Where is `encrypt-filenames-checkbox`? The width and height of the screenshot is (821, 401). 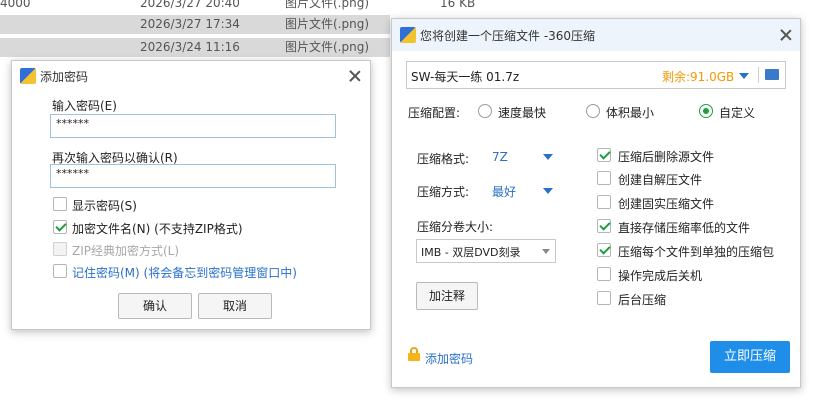
encrypt-filenames-checkbox is located at coordinates (60, 227).